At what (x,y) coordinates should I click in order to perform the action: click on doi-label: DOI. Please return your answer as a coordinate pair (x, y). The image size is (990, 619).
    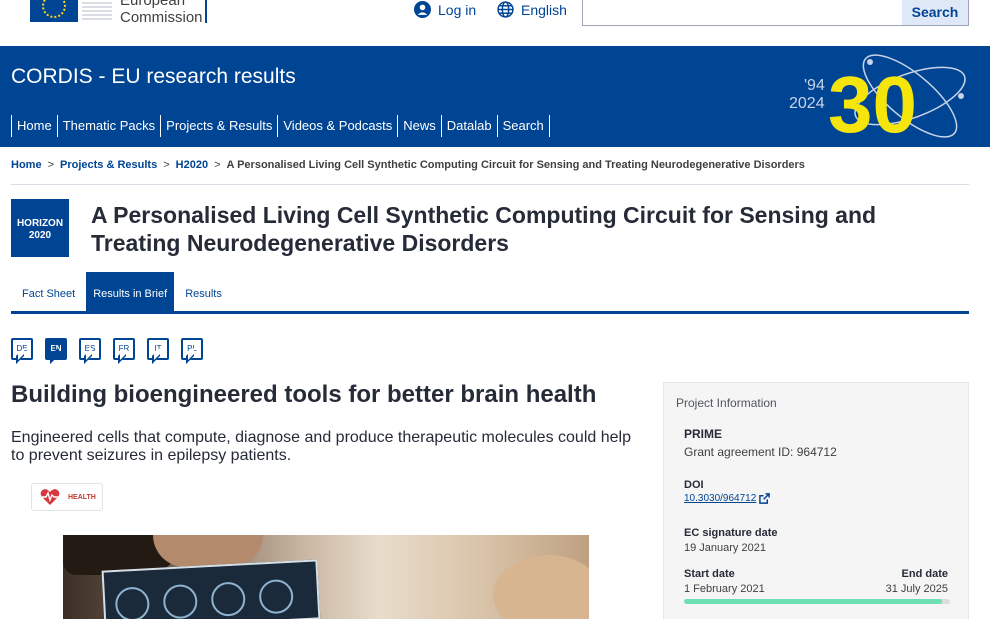
    Looking at the image, I should click on (694, 485).